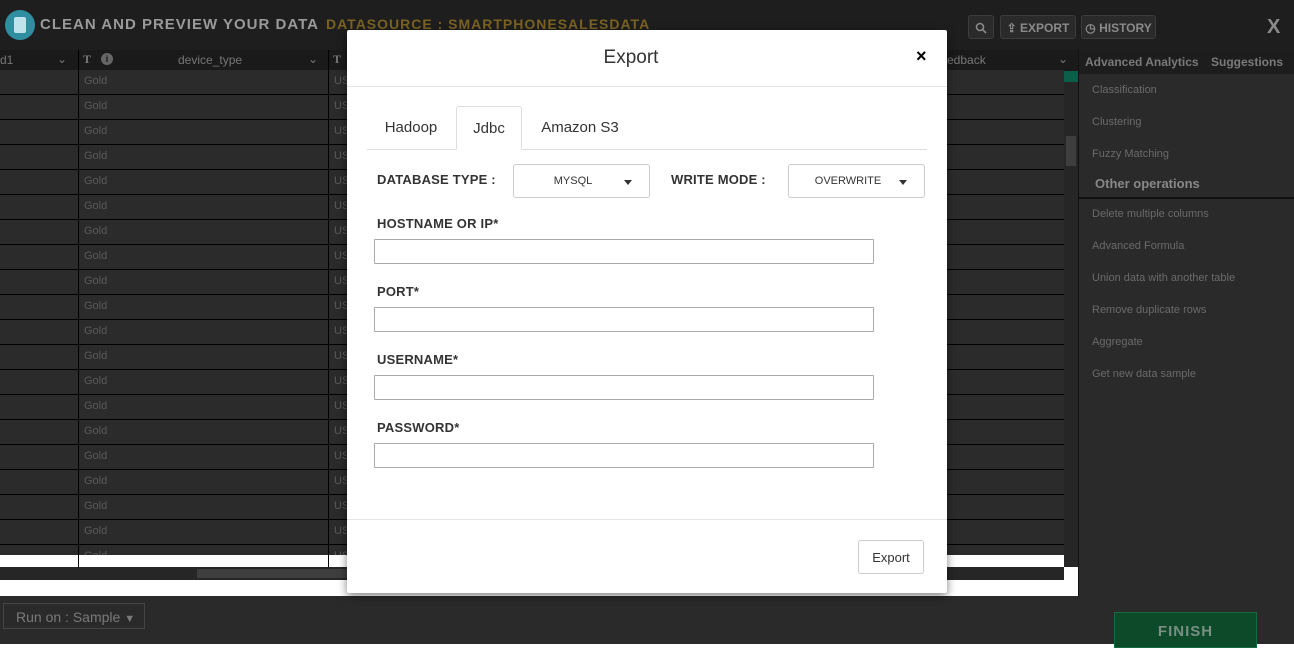  I want to click on database-type-select: MYSQL, so click(581, 181).